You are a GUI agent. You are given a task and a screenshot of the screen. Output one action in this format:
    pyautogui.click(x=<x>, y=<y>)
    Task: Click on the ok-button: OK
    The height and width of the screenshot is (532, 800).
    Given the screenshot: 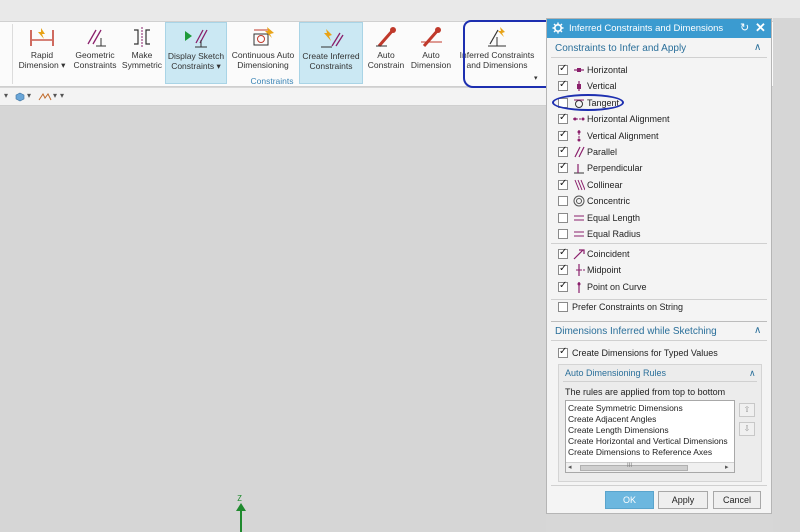 What is the action you would take?
    pyautogui.click(x=629, y=500)
    